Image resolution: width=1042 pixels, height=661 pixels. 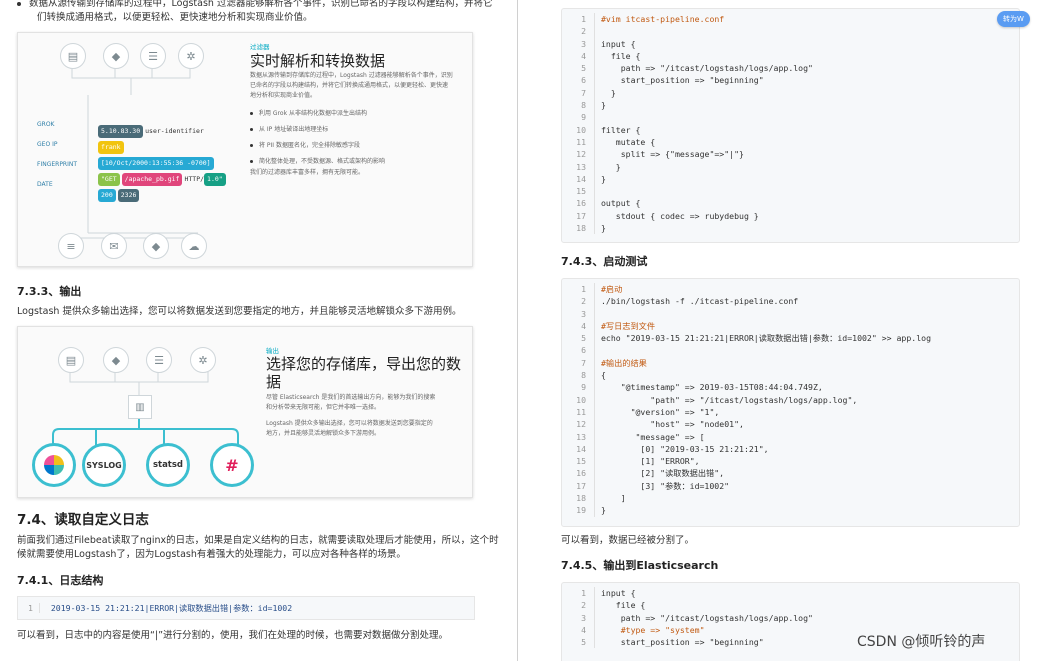 I want to click on figure1-bullet: 简化整体处理，不受数据源、格式或架构的影响, so click(x=322, y=161).